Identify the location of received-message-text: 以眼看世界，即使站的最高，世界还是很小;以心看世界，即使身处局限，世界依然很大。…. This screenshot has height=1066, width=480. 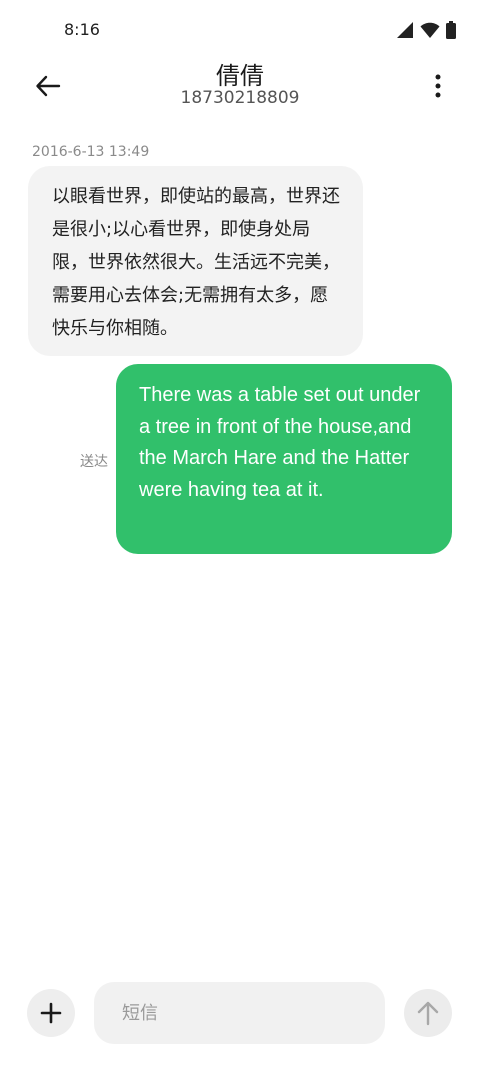
(196, 262).